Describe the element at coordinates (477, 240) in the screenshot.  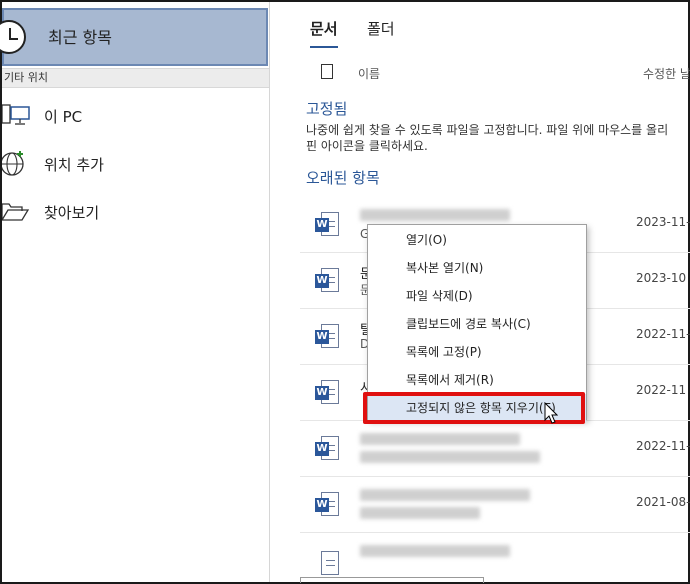
I see `menu-item-open: 열기(O)` at that location.